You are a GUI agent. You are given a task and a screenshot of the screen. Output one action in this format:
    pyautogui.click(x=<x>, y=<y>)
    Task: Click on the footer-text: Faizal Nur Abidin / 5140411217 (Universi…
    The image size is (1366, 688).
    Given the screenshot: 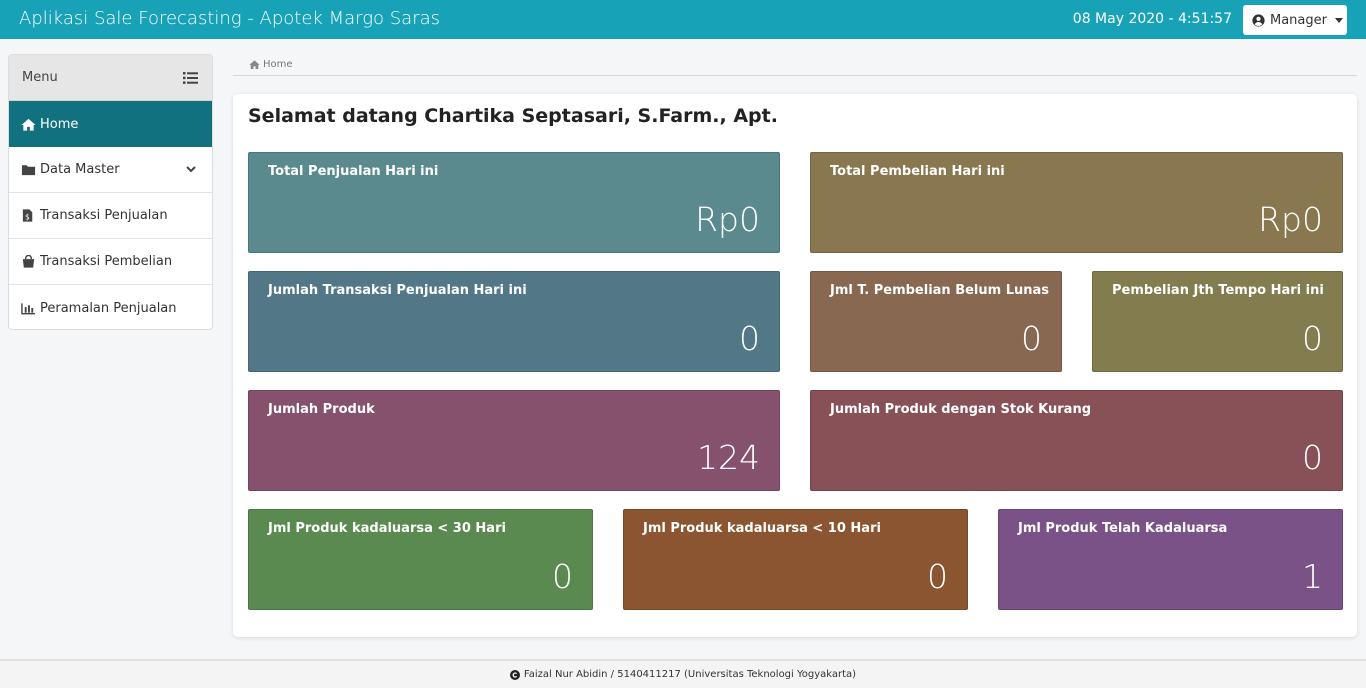 What is the action you would take?
    pyautogui.click(x=690, y=674)
    